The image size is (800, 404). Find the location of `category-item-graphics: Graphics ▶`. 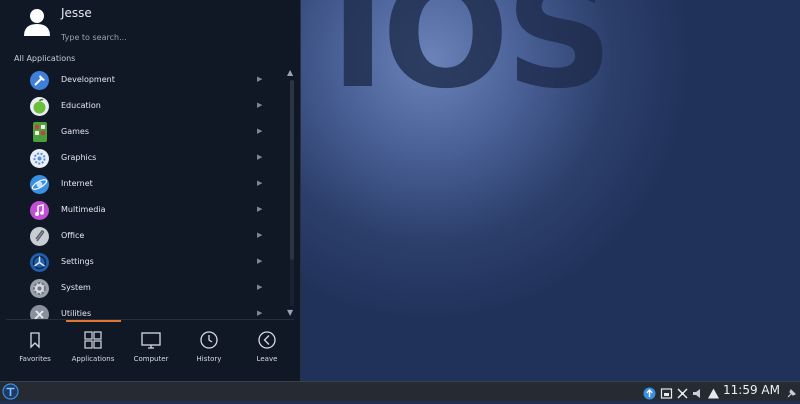

category-item-graphics: Graphics ▶ is located at coordinates (140, 158).